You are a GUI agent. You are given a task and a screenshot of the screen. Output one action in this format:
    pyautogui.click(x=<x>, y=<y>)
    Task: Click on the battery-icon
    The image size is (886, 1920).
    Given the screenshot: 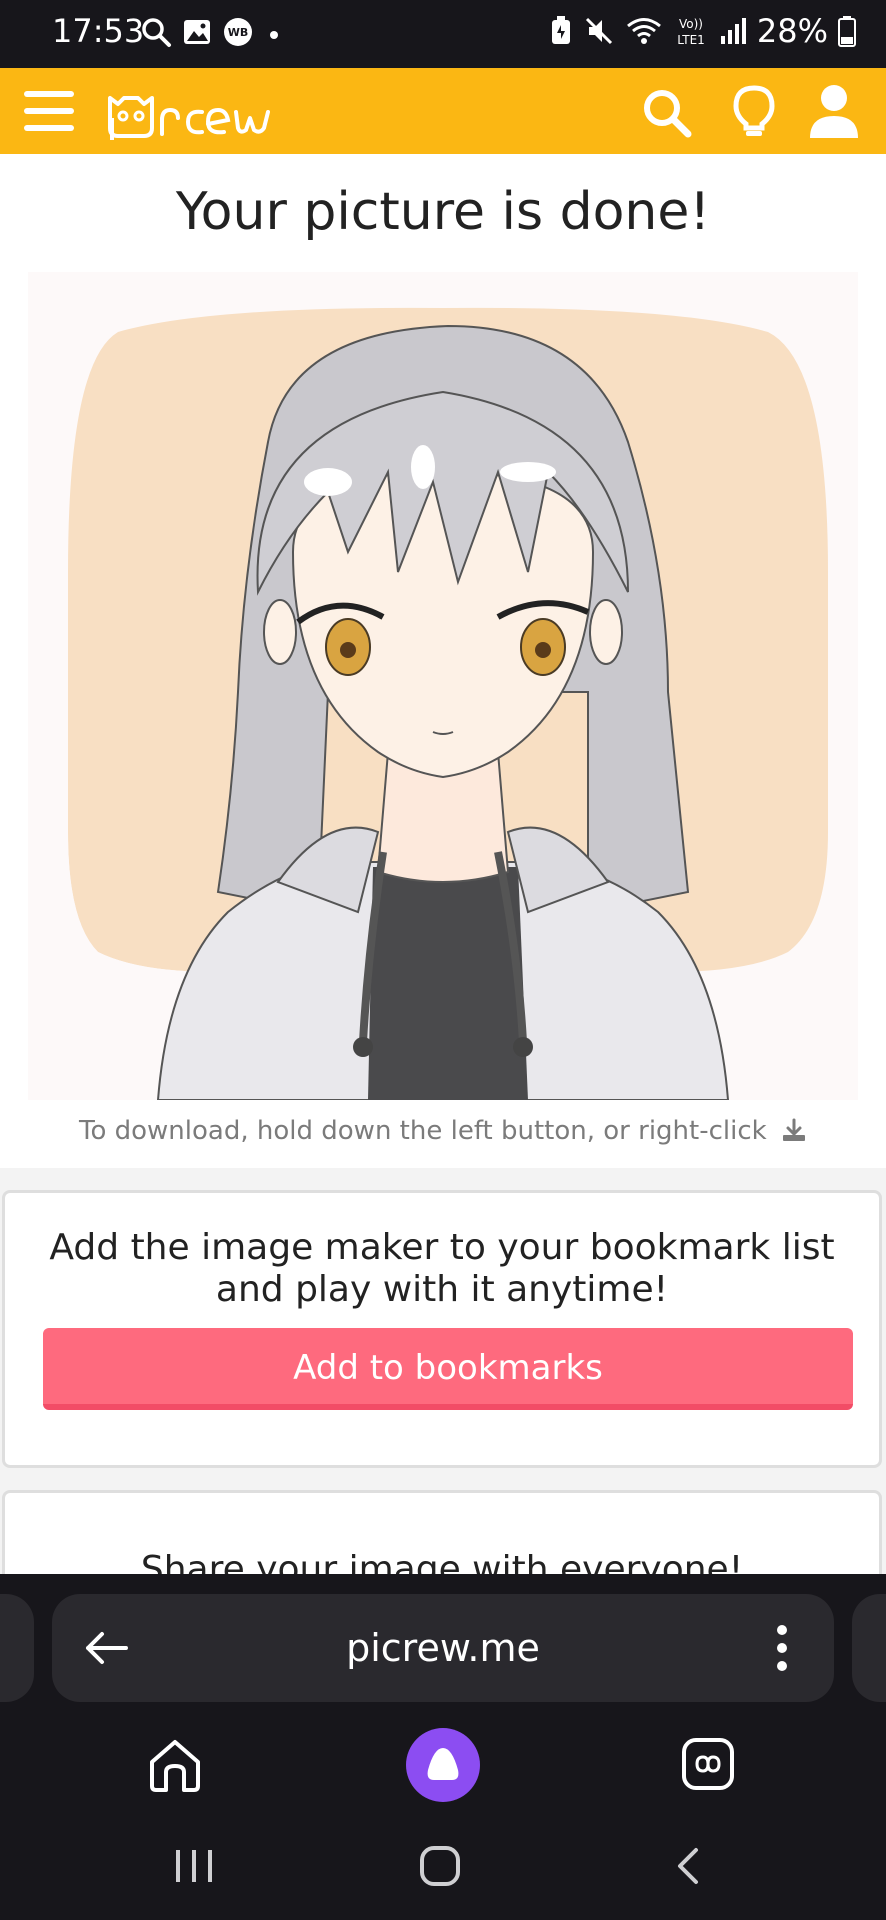 What is the action you would take?
    pyautogui.click(x=847, y=31)
    